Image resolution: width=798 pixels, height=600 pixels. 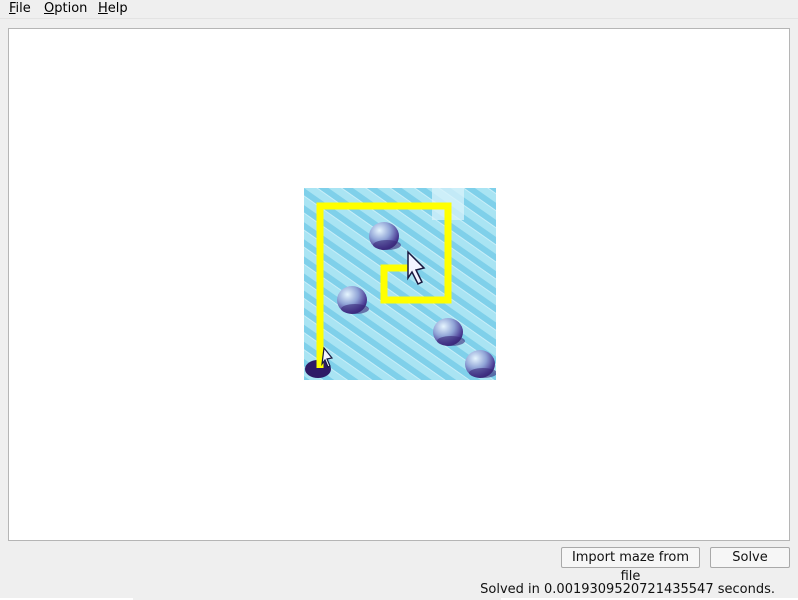 What do you see at coordinates (20, 9) in the screenshot?
I see `menu-file: File` at bounding box center [20, 9].